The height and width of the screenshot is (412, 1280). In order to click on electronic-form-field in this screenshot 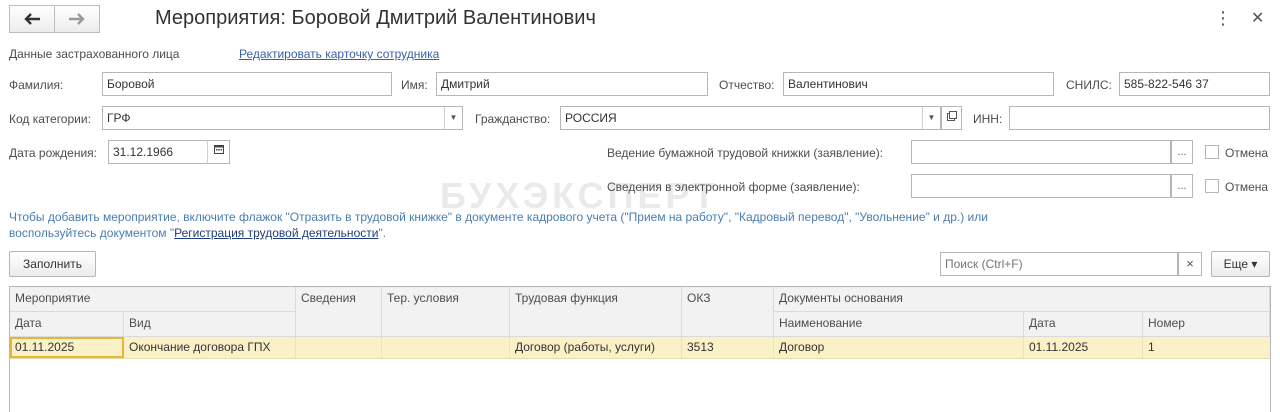, I will do `click(1041, 186)`.